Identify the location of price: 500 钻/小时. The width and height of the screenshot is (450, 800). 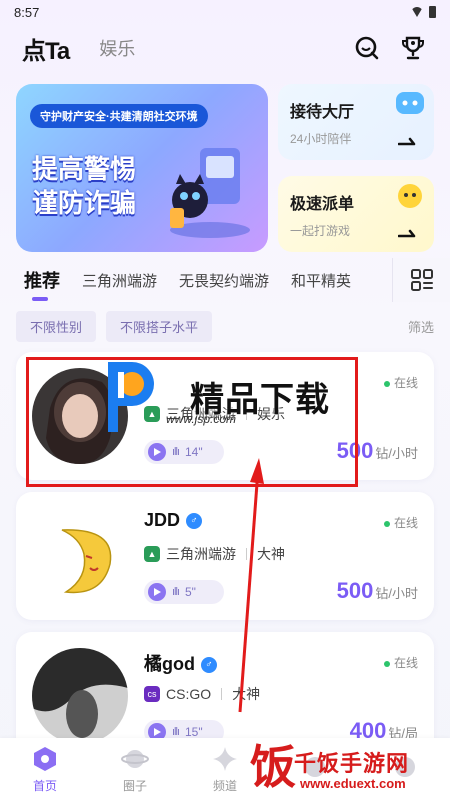
(377, 591).